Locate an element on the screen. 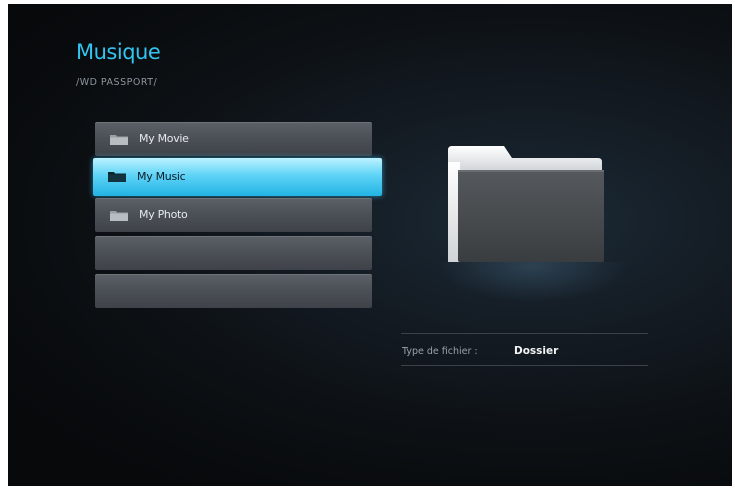 The width and height of the screenshot is (735, 488). list-item-label: My Photo is located at coordinates (163, 214).